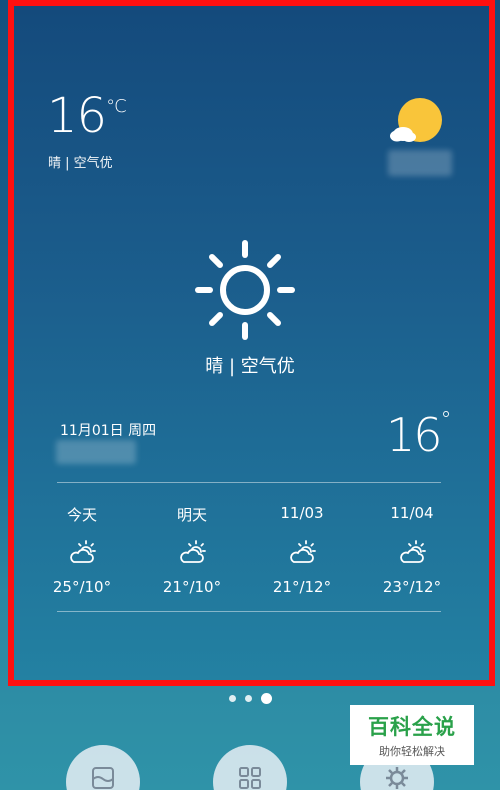  What do you see at coordinates (250, 778) in the screenshot?
I see `apps-grid-icon` at bounding box center [250, 778].